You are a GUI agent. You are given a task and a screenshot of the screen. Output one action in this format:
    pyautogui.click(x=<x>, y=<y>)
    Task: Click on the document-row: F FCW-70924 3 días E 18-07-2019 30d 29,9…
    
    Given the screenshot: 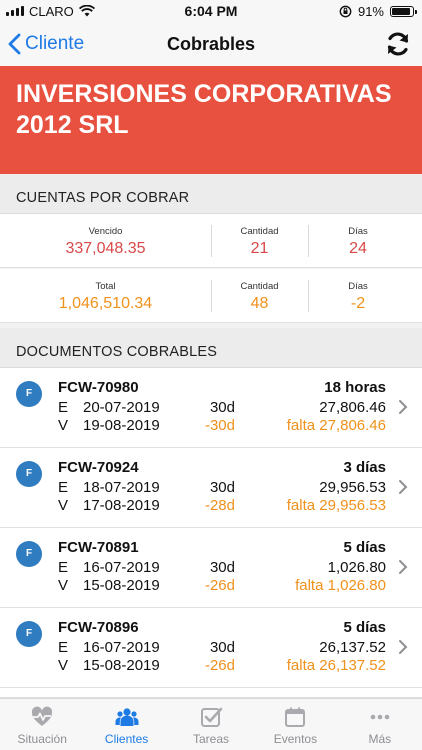 What is the action you would take?
    pyautogui.click(x=211, y=488)
    